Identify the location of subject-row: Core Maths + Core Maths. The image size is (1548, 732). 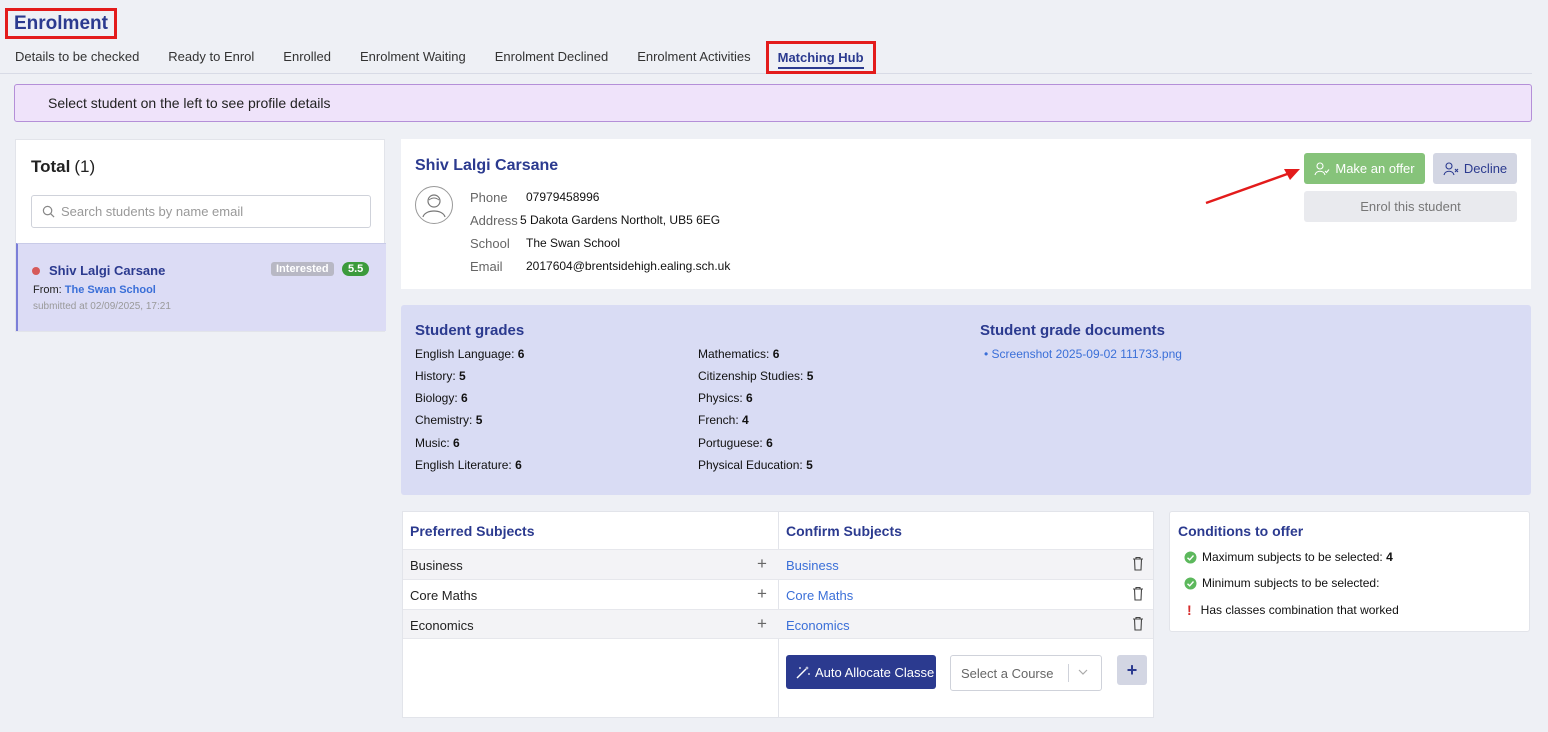
(778, 594).